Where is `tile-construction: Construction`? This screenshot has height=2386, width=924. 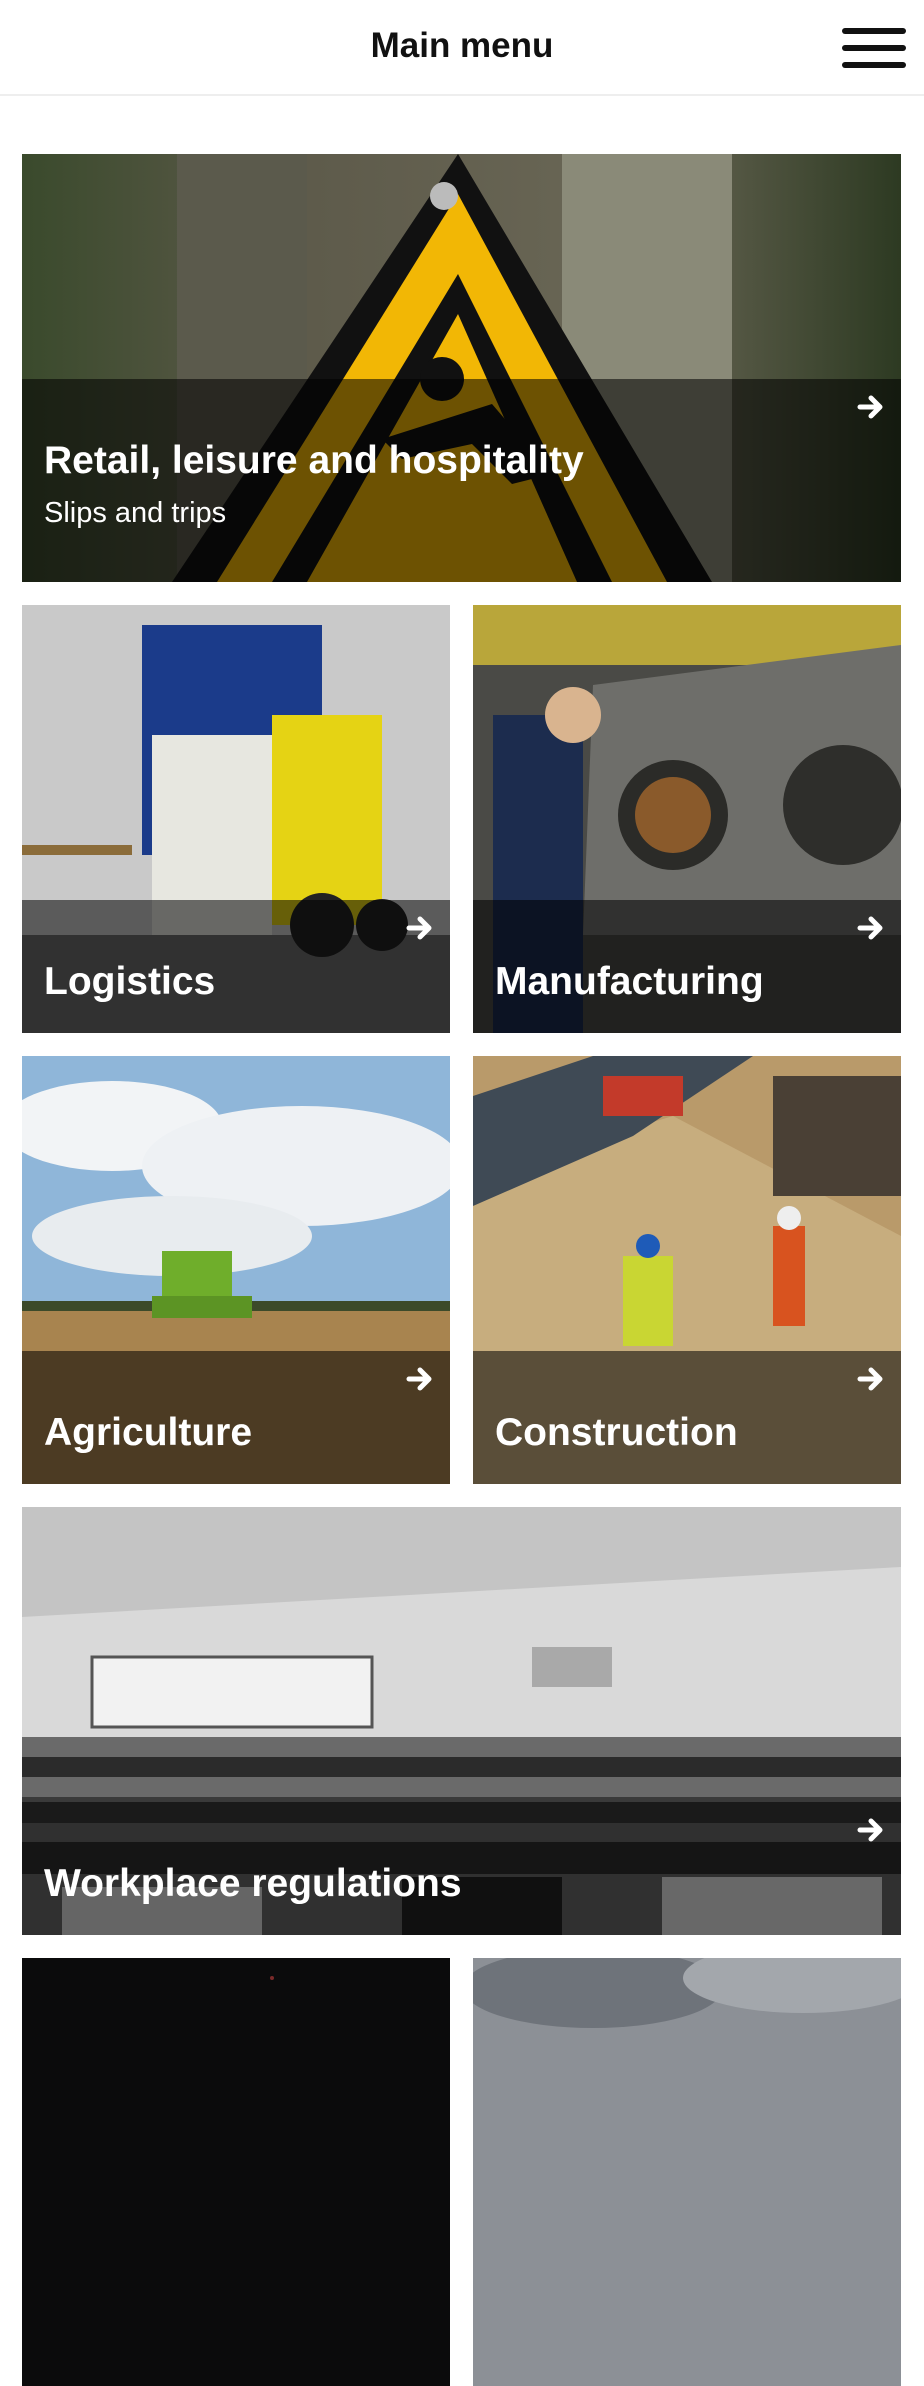
tile-construction: Construction is located at coordinates (687, 1270).